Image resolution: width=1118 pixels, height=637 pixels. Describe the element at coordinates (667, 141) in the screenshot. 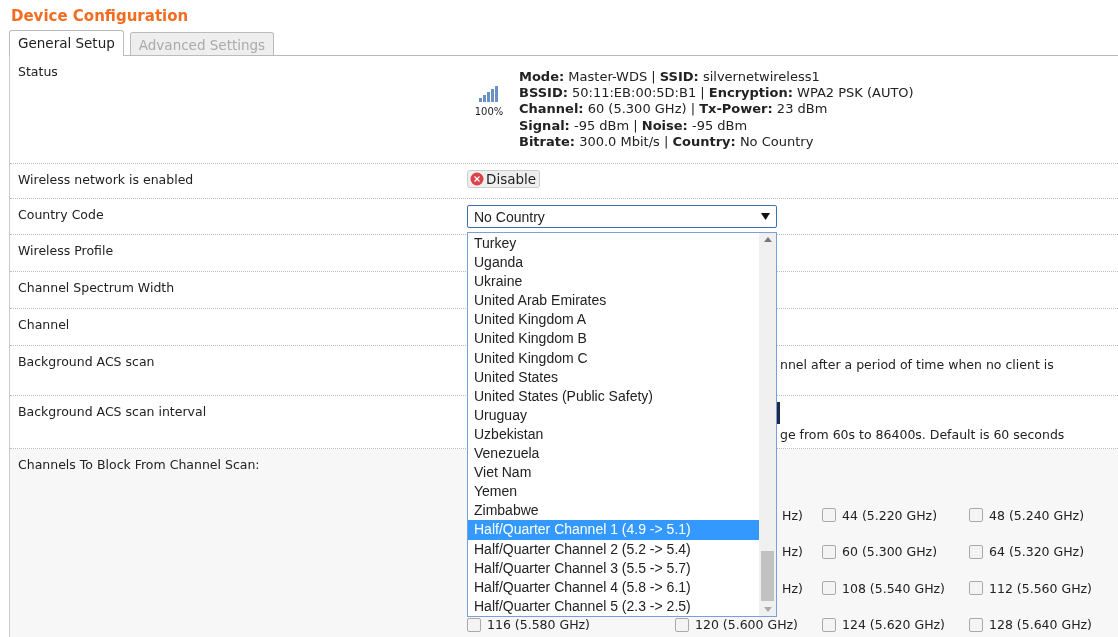

I see `status-line: Bitrate: 300.0 Mbit/s | Country: No Country` at that location.